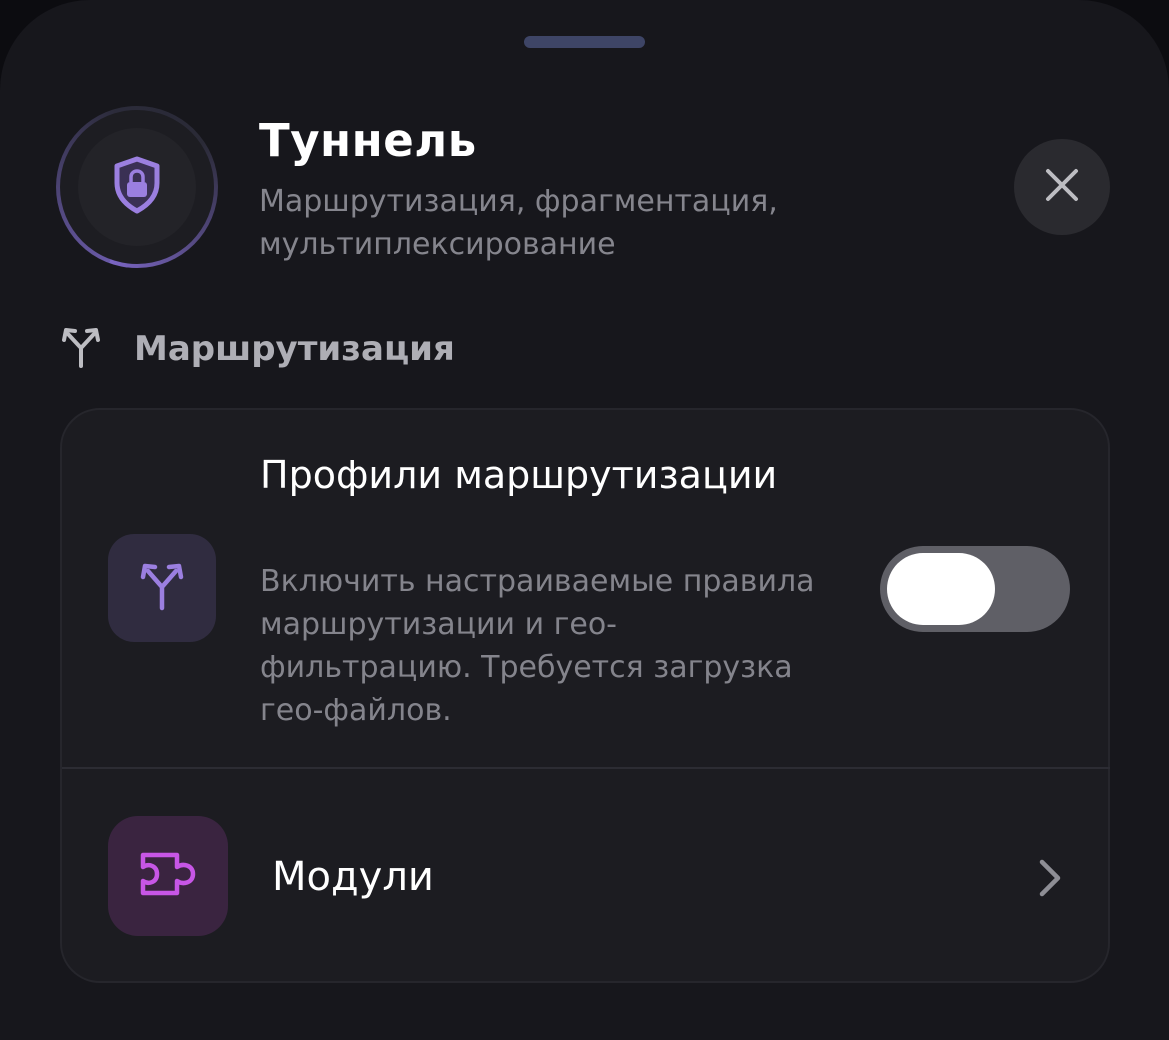 The image size is (1169, 1040). I want to click on chevron-right-icon, so click(1049, 878).